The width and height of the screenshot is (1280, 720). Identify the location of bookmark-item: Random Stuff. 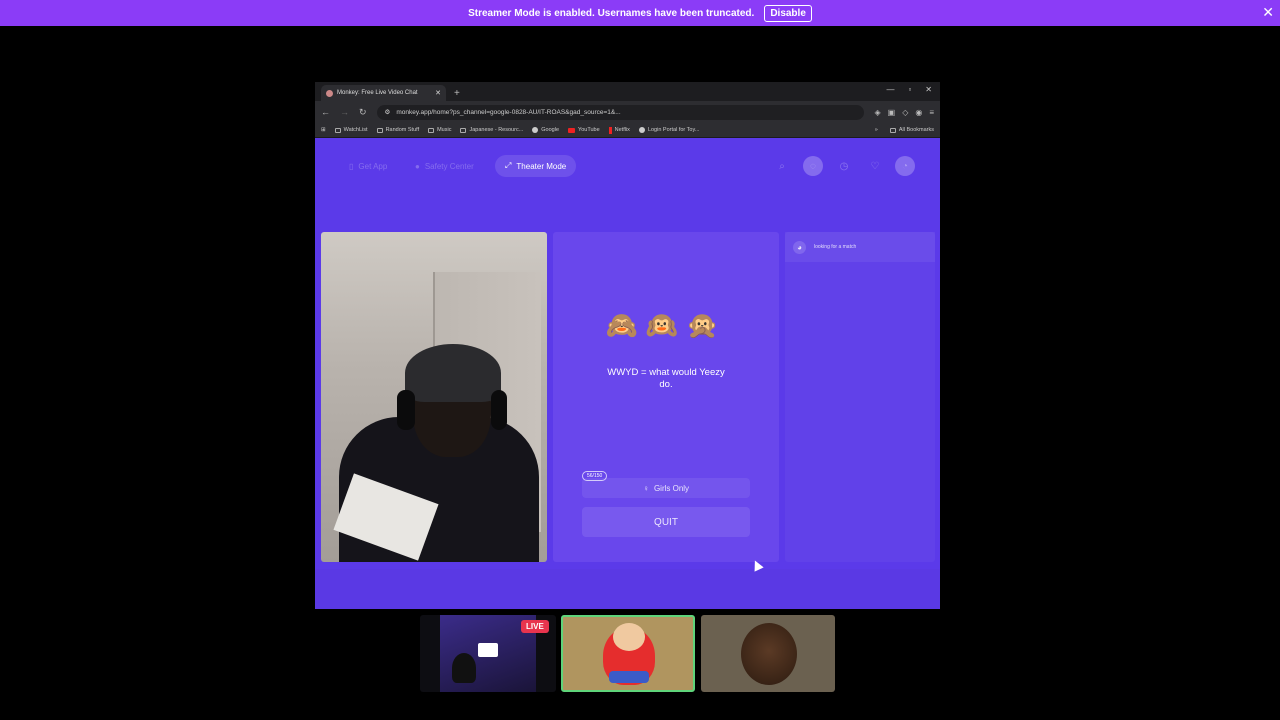
(397, 130).